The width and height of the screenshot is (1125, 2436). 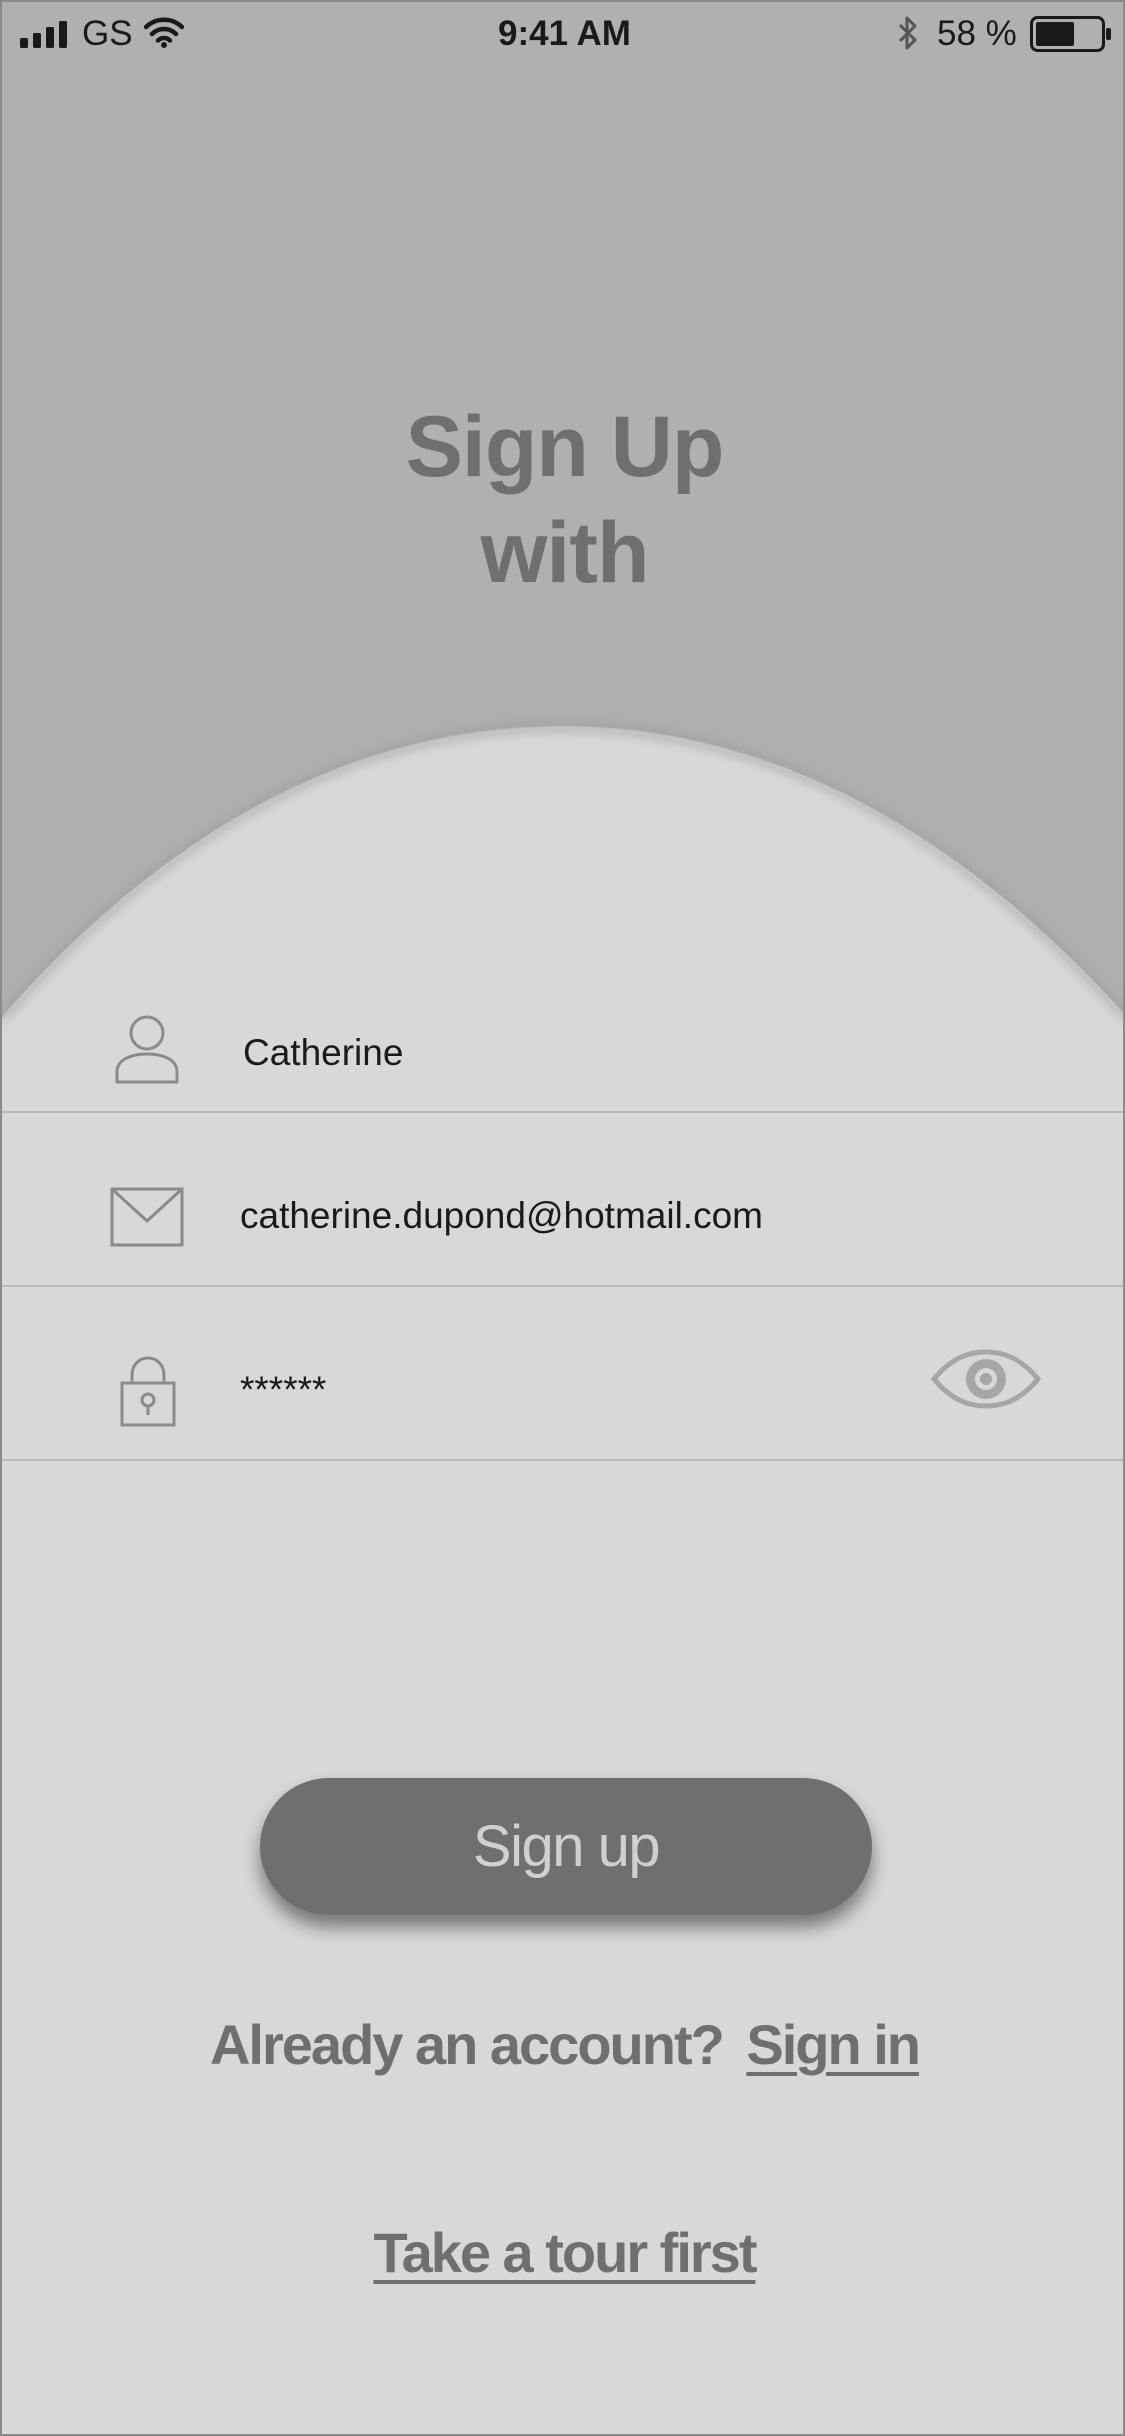 I want to click on signin-prompt: Already an account? Sign in, so click(x=562, y=2044).